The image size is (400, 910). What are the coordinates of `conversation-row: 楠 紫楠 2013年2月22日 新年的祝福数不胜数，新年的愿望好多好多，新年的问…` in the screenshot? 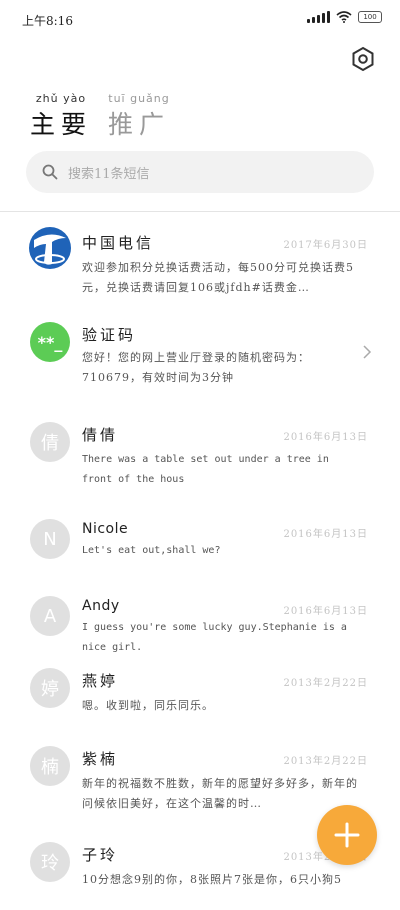 It's located at (200, 776).